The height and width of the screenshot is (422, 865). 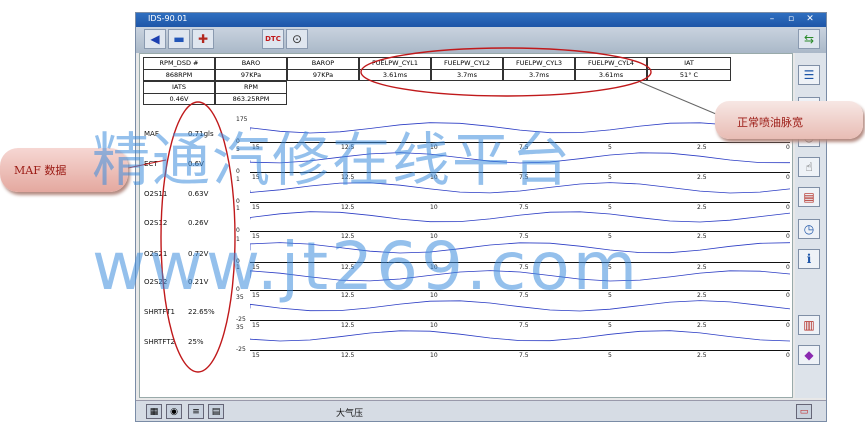 What do you see at coordinates (678, 98) in the screenshot?
I see `fuel-pointer-line` at bounding box center [678, 98].